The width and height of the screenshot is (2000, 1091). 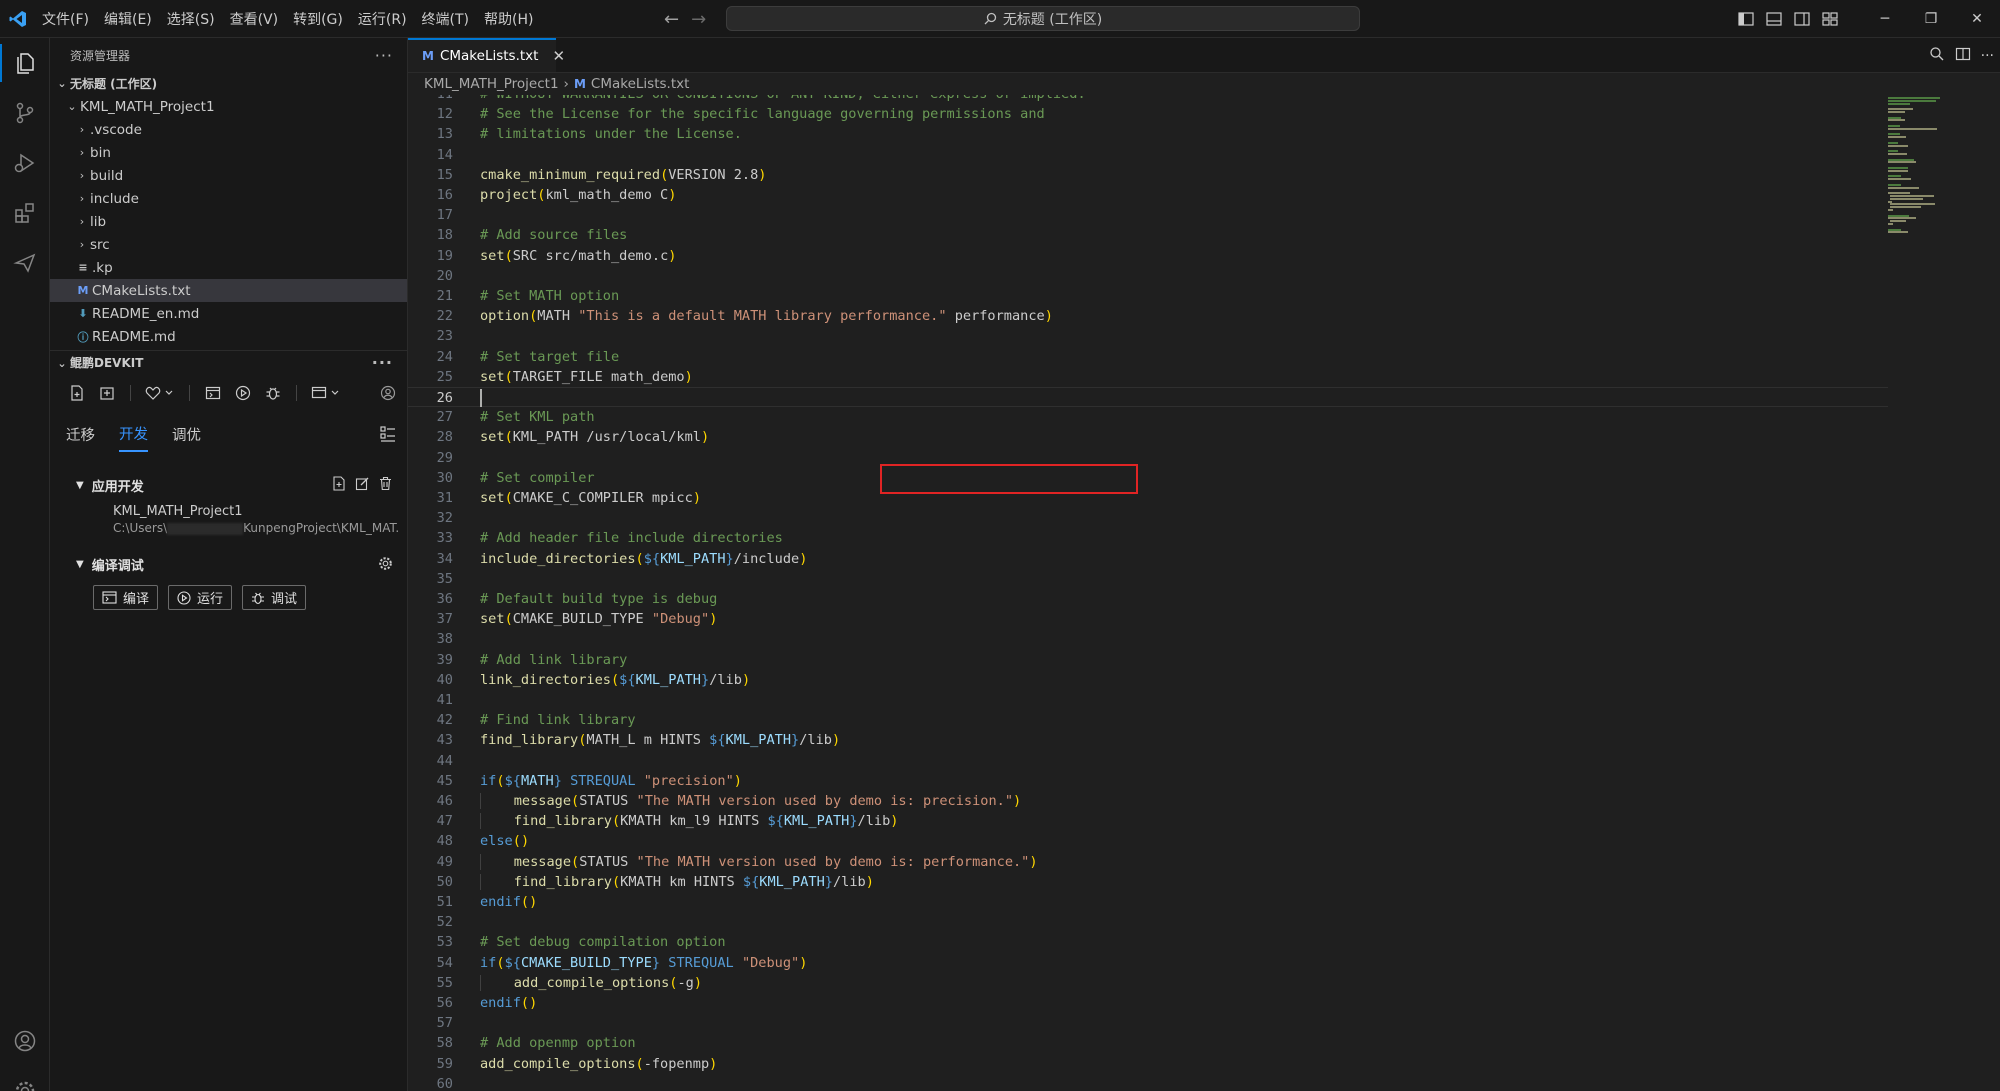 What do you see at coordinates (228, 485) in the screenshot?
I see `app-dev-group: ▼ 应用开发` at bounding box center [228, 485].